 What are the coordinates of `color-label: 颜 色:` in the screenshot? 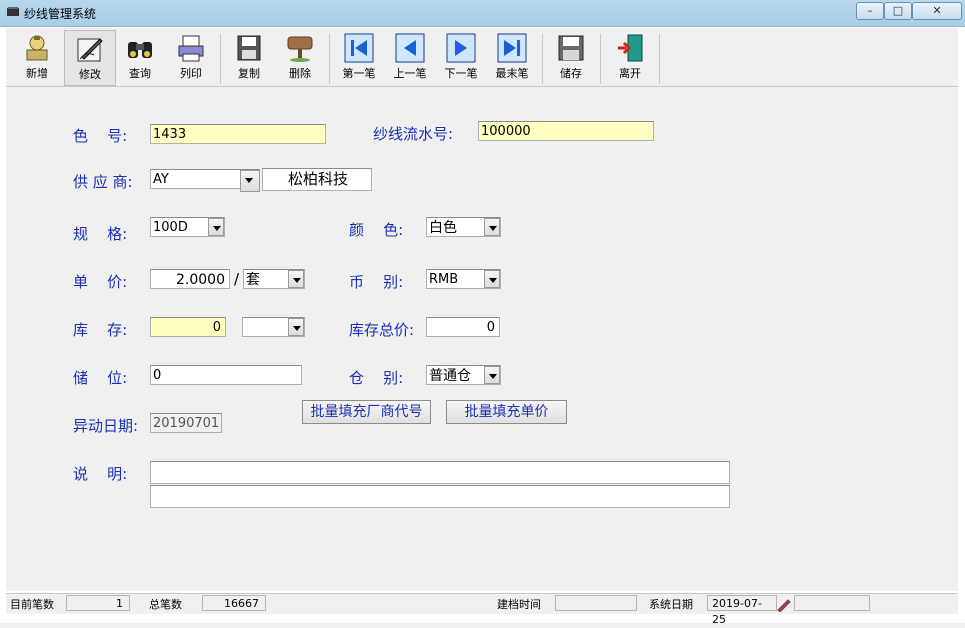 It's located at (376, 230).